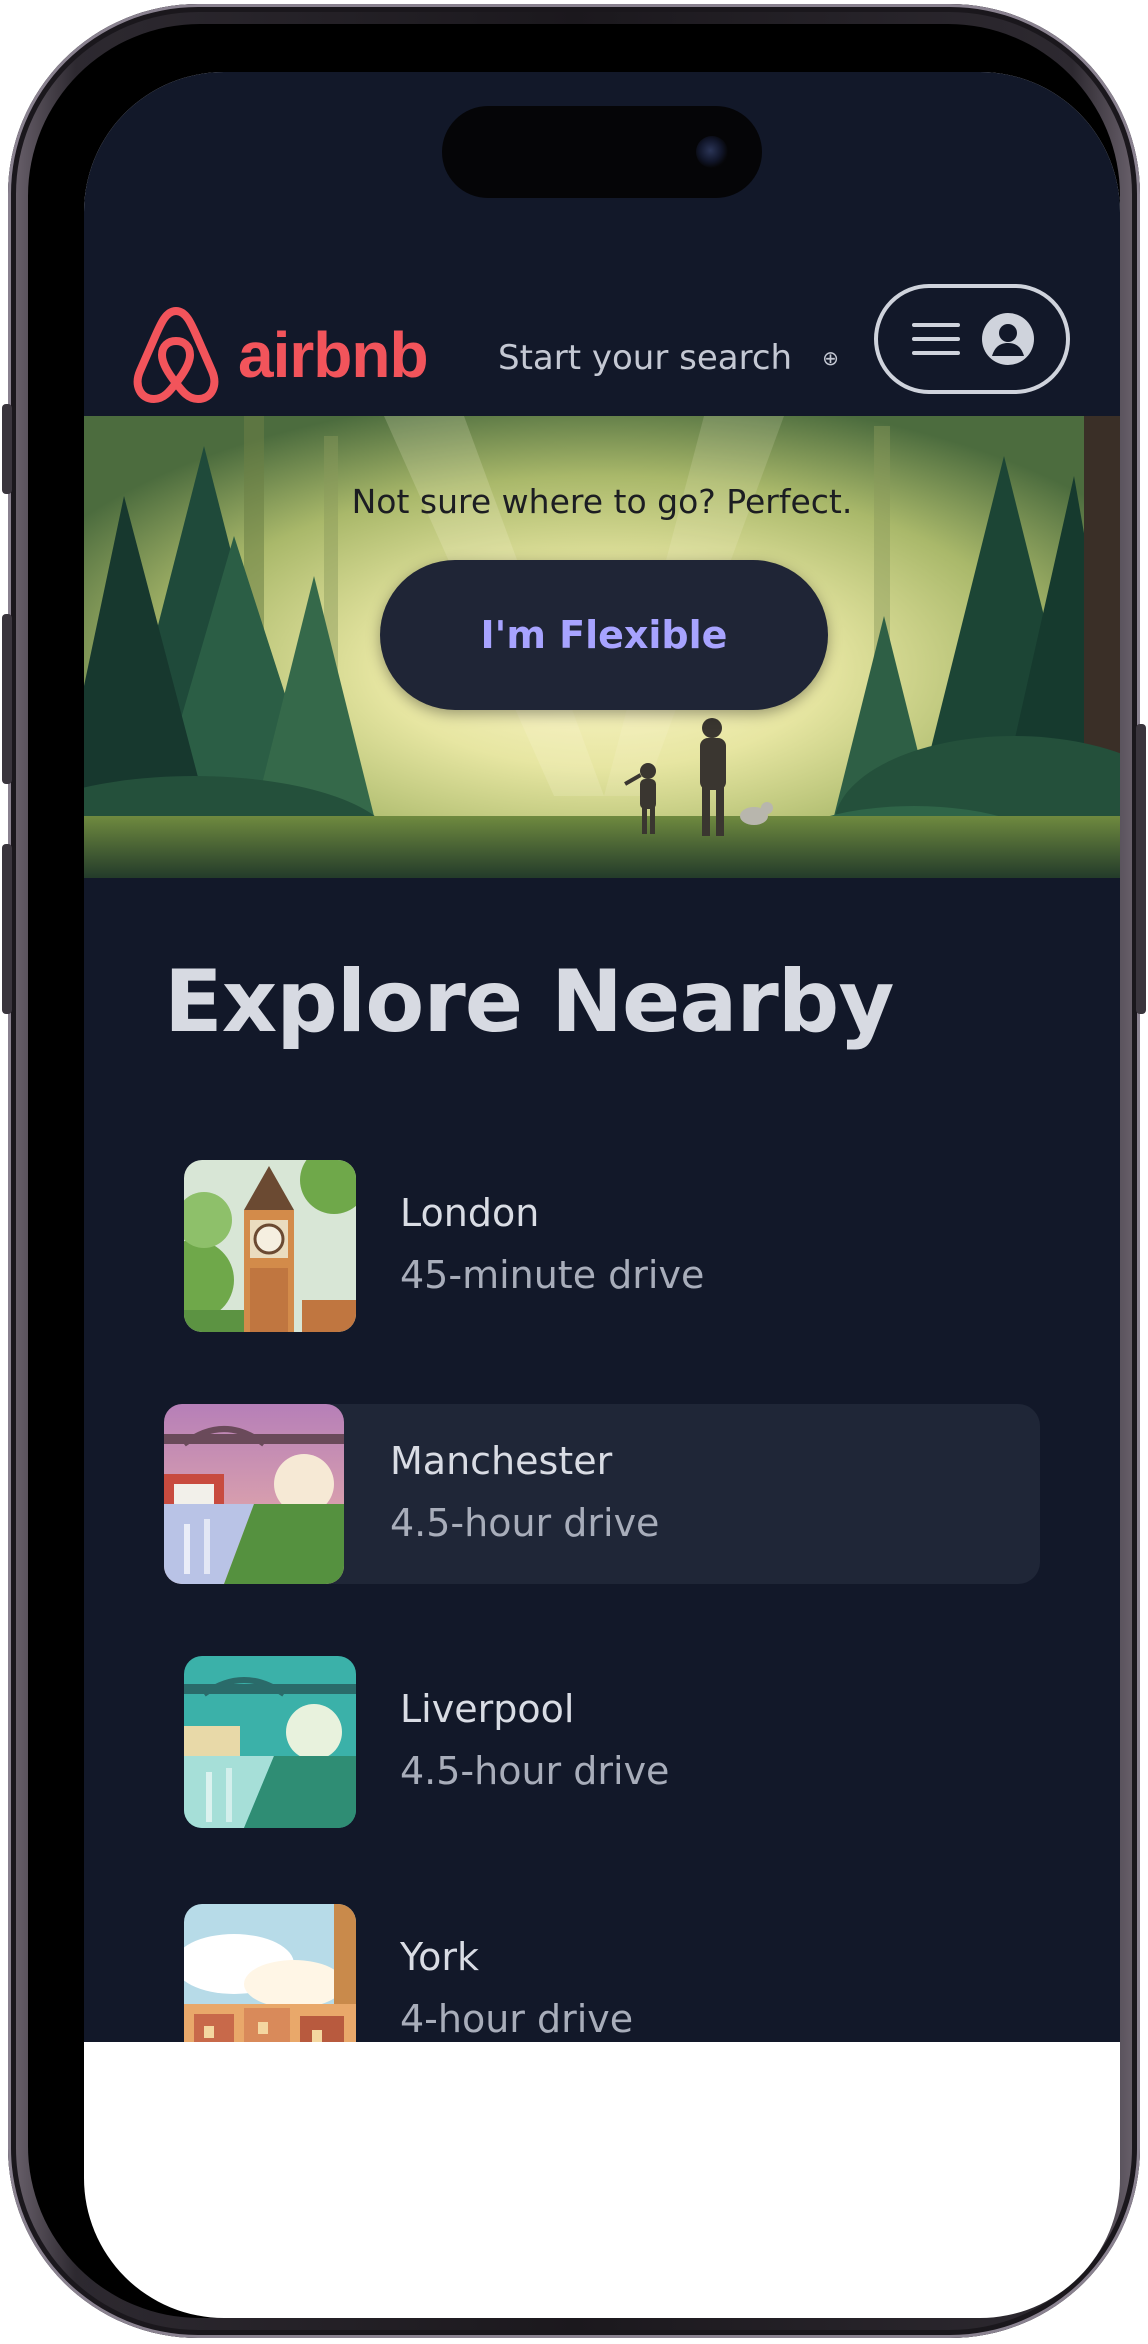 The height and width of the screenshot is (2344, 1148). Describe the element at coordinates (602, 501) in the screenshot. I see `hero-prompt: Not sure where to go? Perfect.` at that location.